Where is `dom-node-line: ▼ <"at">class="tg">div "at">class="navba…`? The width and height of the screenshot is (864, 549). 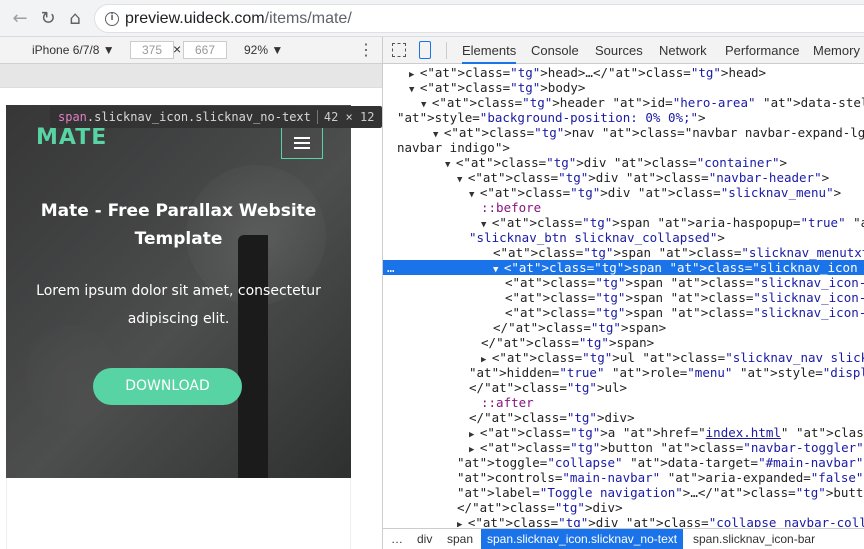
dom-node-line: ▼ <"at">class="tg">div "at">class="navba… is located at coordinates (623, 177).